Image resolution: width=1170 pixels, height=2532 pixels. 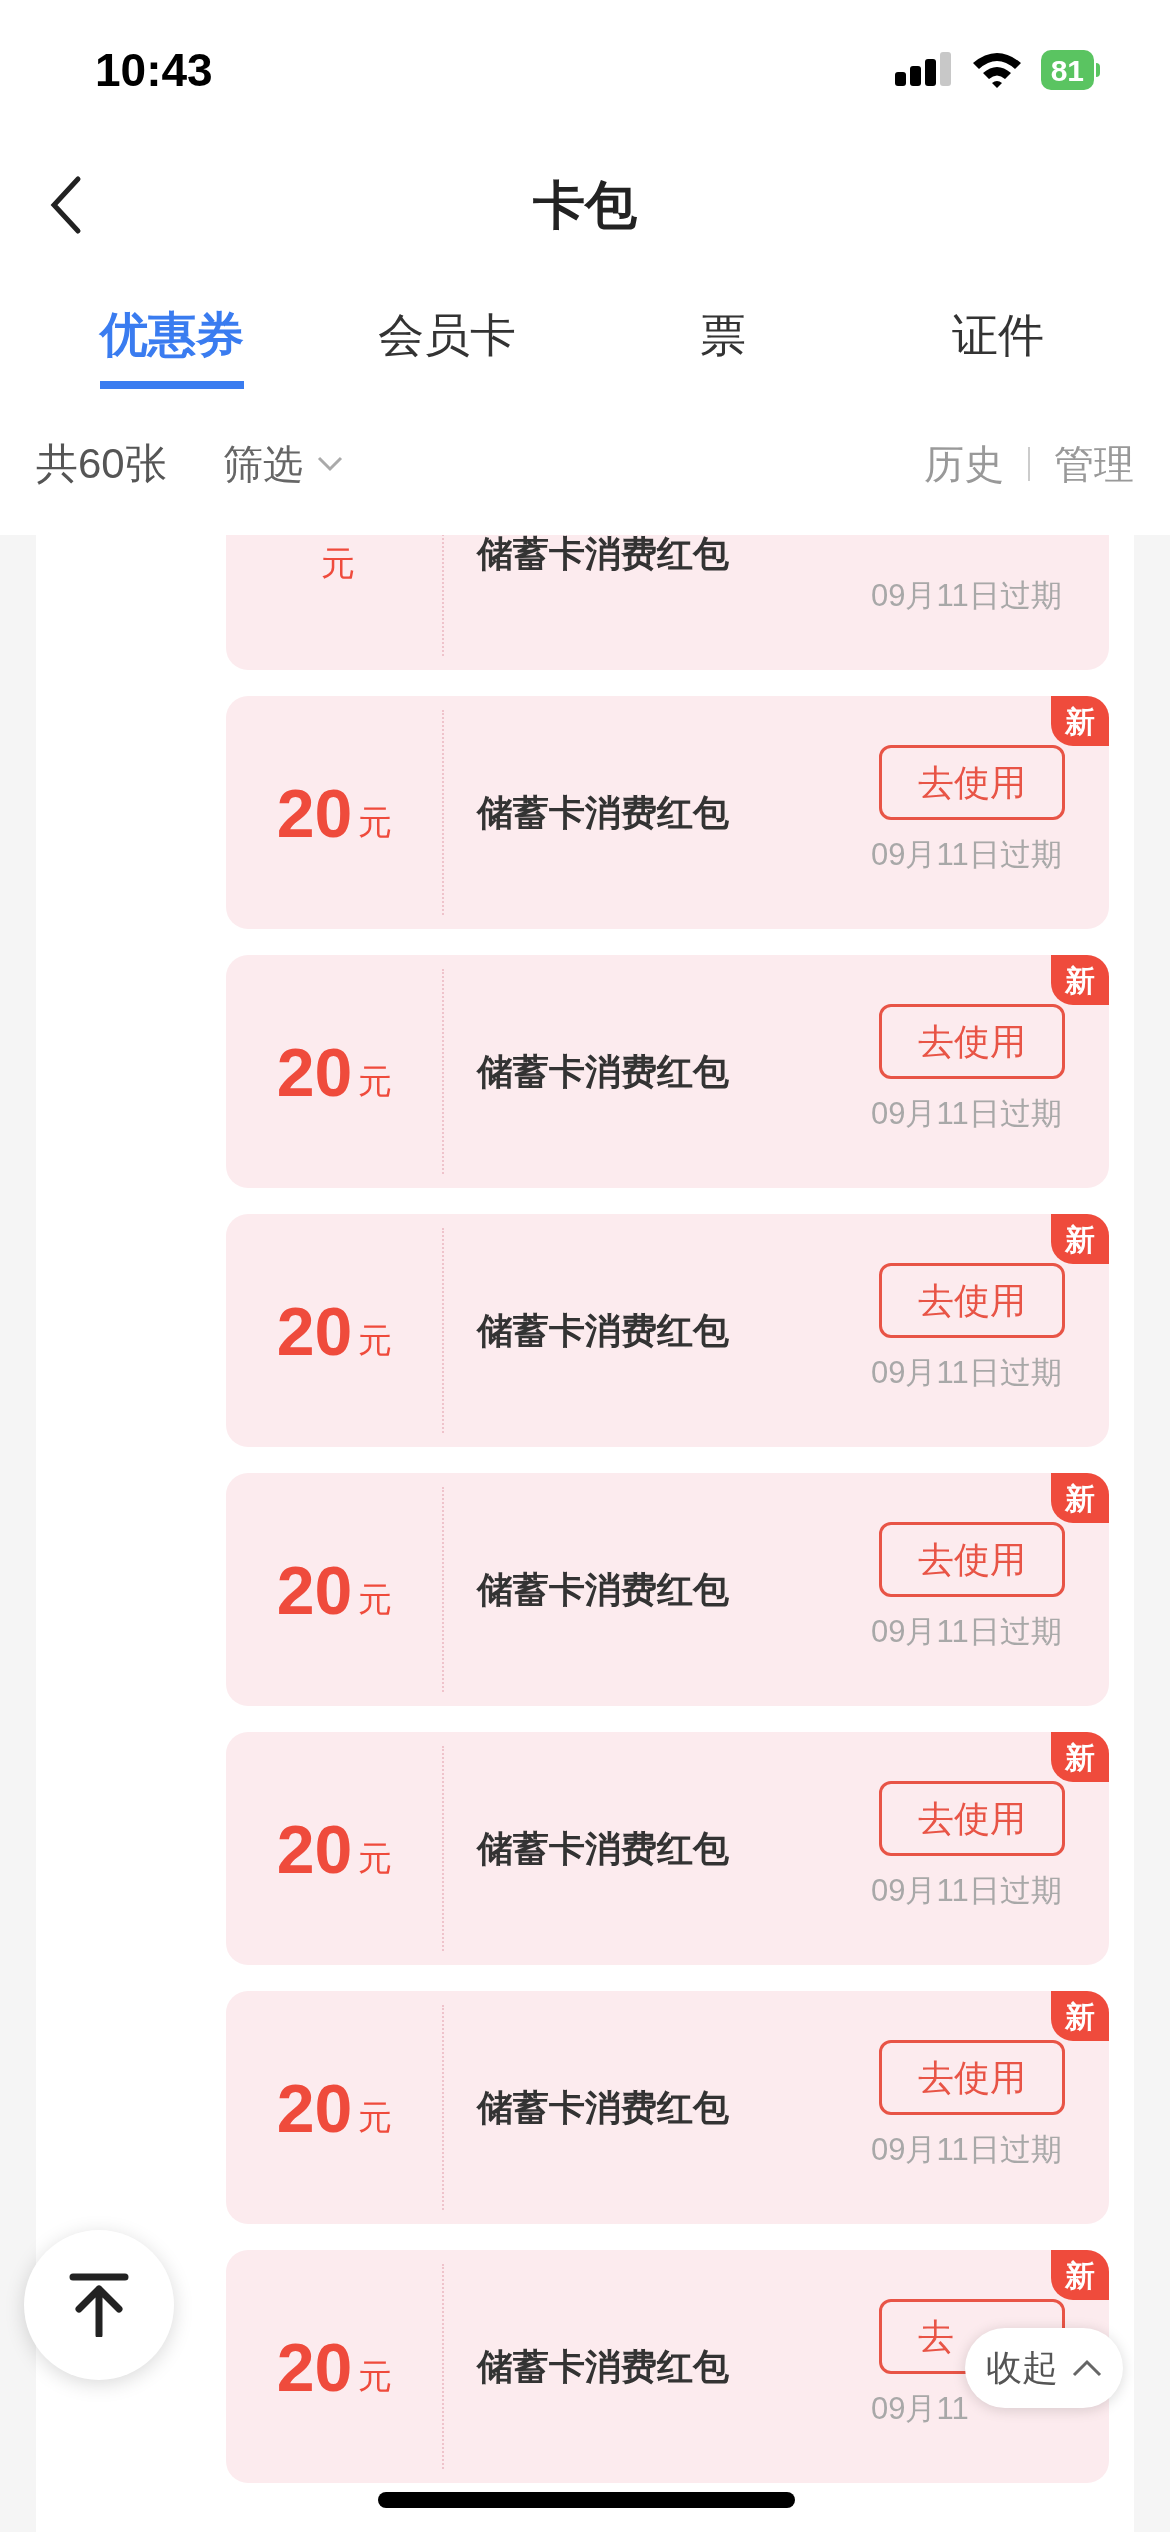 What do you see at coordinates (923, 70) in the screenshot?
I see `signal-icon` at bounding box center [923, 70].